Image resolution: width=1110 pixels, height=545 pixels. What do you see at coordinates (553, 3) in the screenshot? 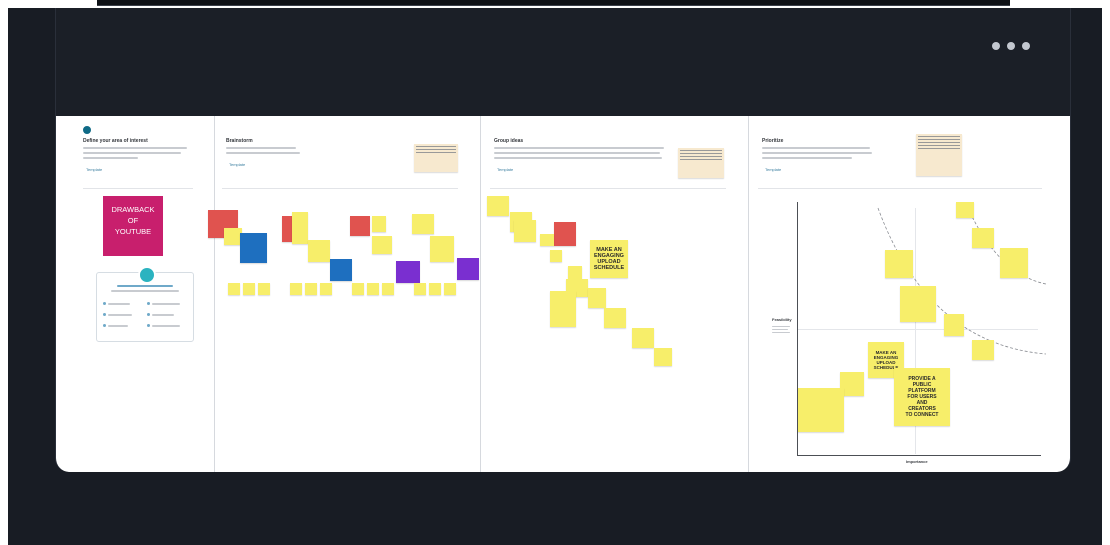
I see `top-bar` at bounding box center [553, 3].